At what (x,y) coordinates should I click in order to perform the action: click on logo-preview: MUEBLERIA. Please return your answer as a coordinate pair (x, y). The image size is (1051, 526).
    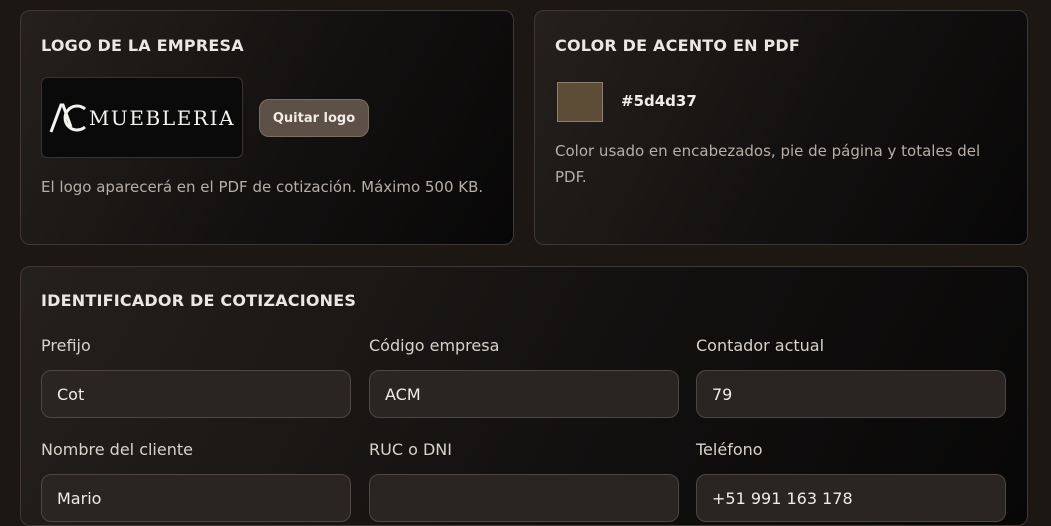
    Looking at the image, I should click on (142, 117).